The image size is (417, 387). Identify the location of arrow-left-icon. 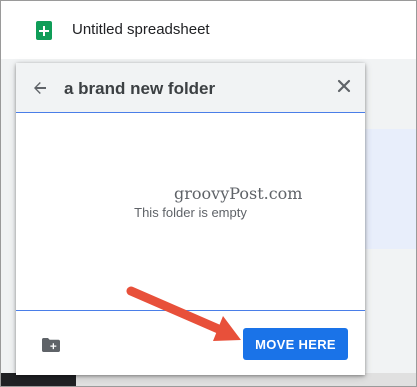
(40, 88).